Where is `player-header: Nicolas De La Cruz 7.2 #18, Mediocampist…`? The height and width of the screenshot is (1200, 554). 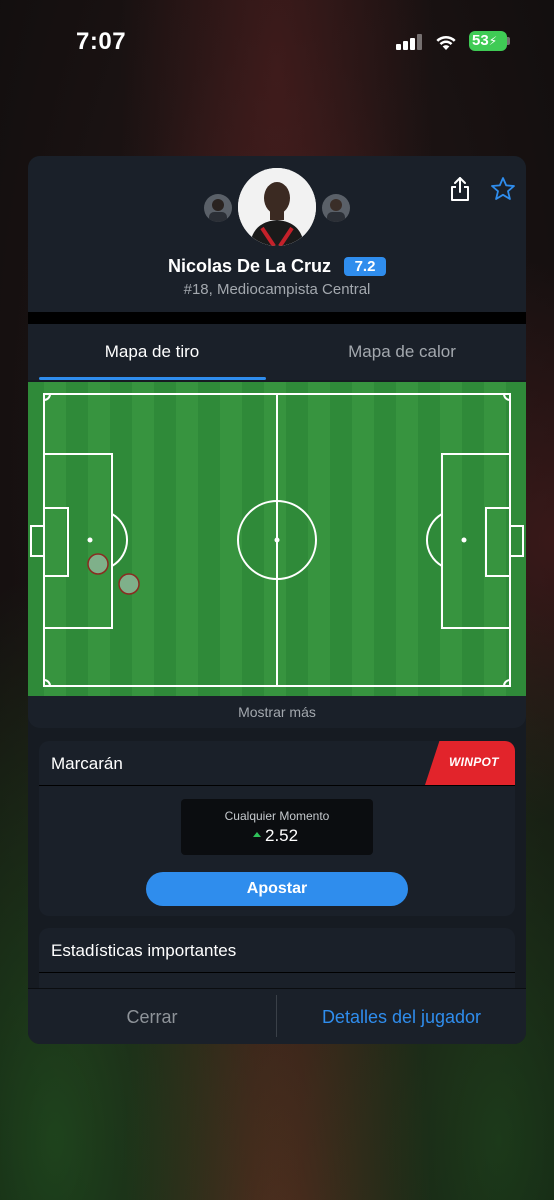
player-header: Nicolas De La Cruz 7.2 #18, Mediocampist… is located at coordinates (277, 234).